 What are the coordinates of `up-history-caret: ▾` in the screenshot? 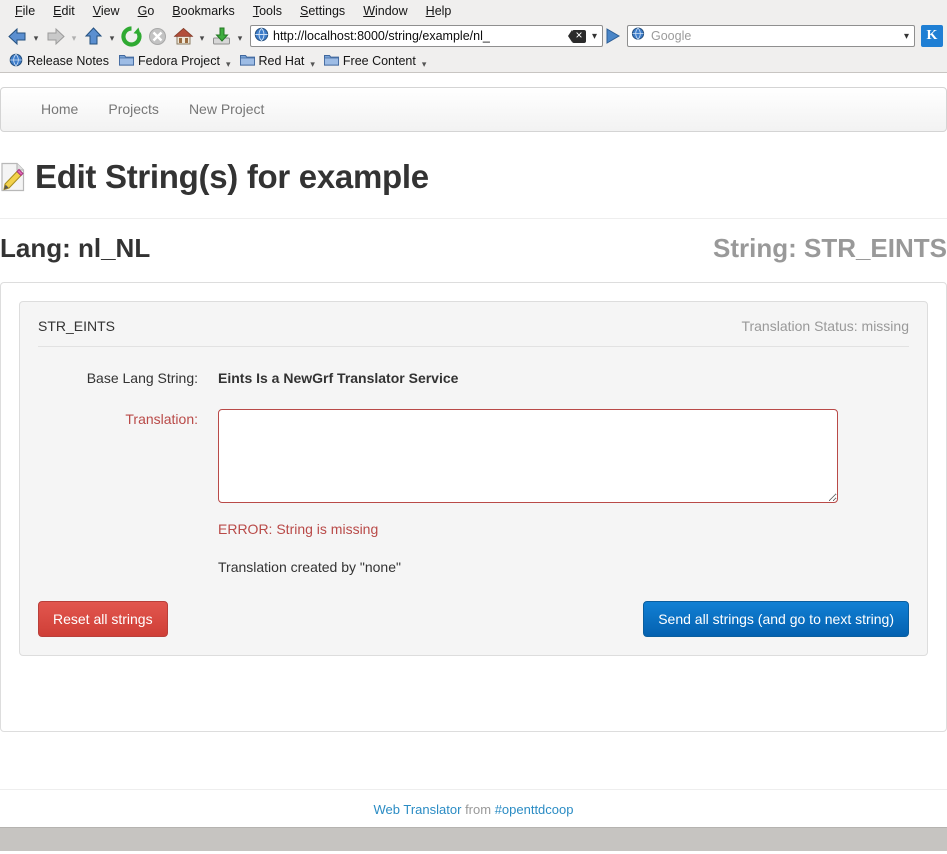 It's located at (112, 36).